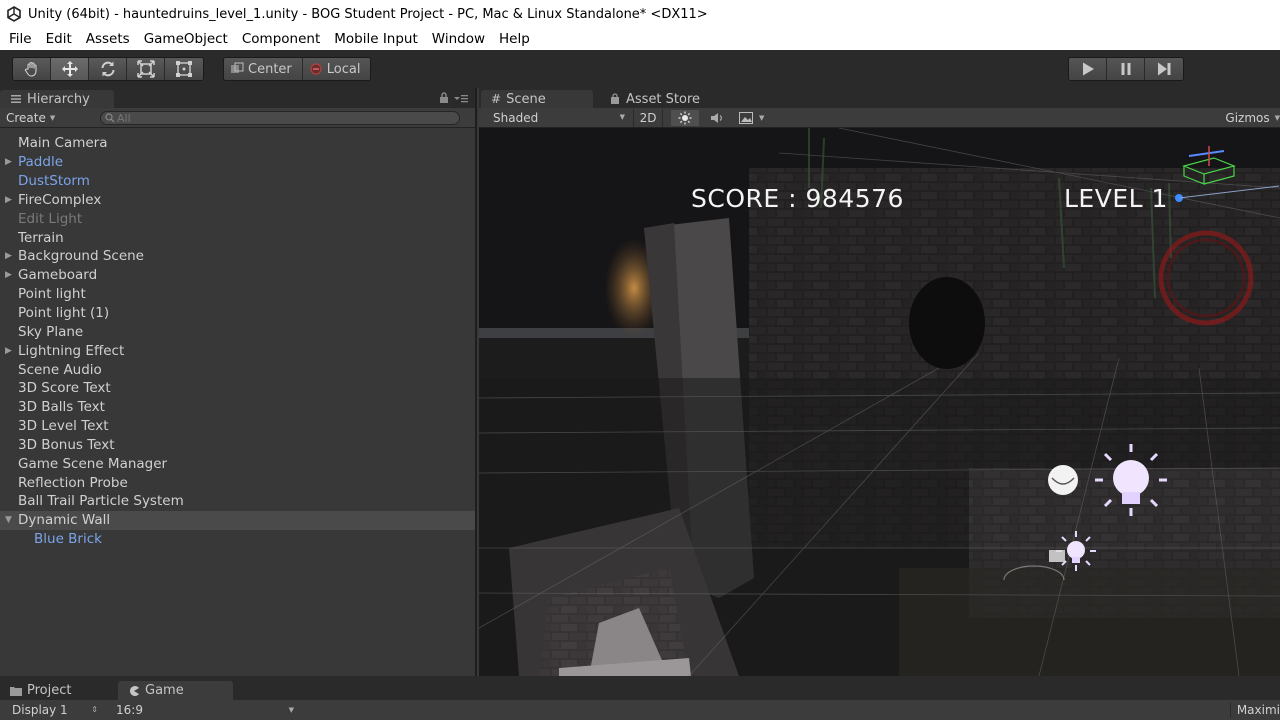 Image resolution: width=1280 pixels, height=720 pixels. What do you see at coordinates (376, 39) in the screenshot?
I see `menu-mobile-input: Mobile Input` at bounding box center [376, 39].